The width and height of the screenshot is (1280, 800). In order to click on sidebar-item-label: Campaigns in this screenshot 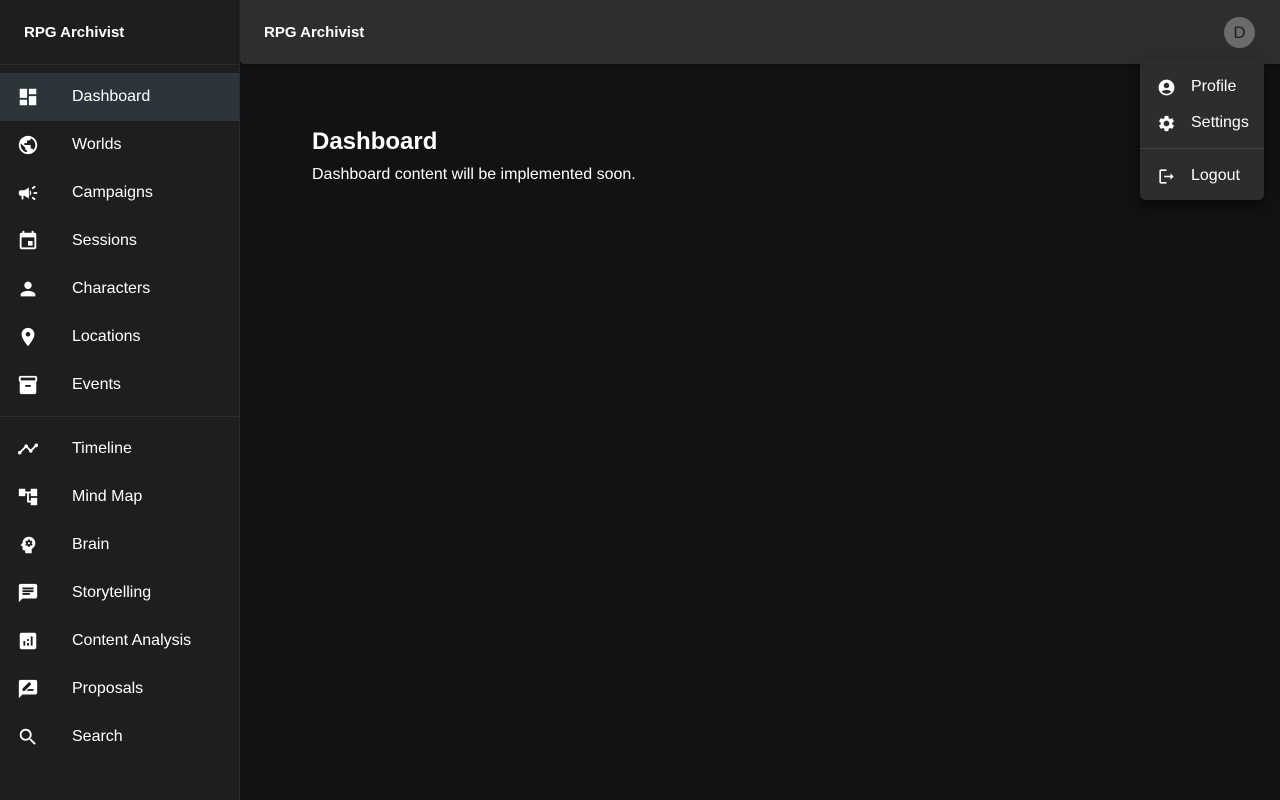, I will do `click(112, 192)`.